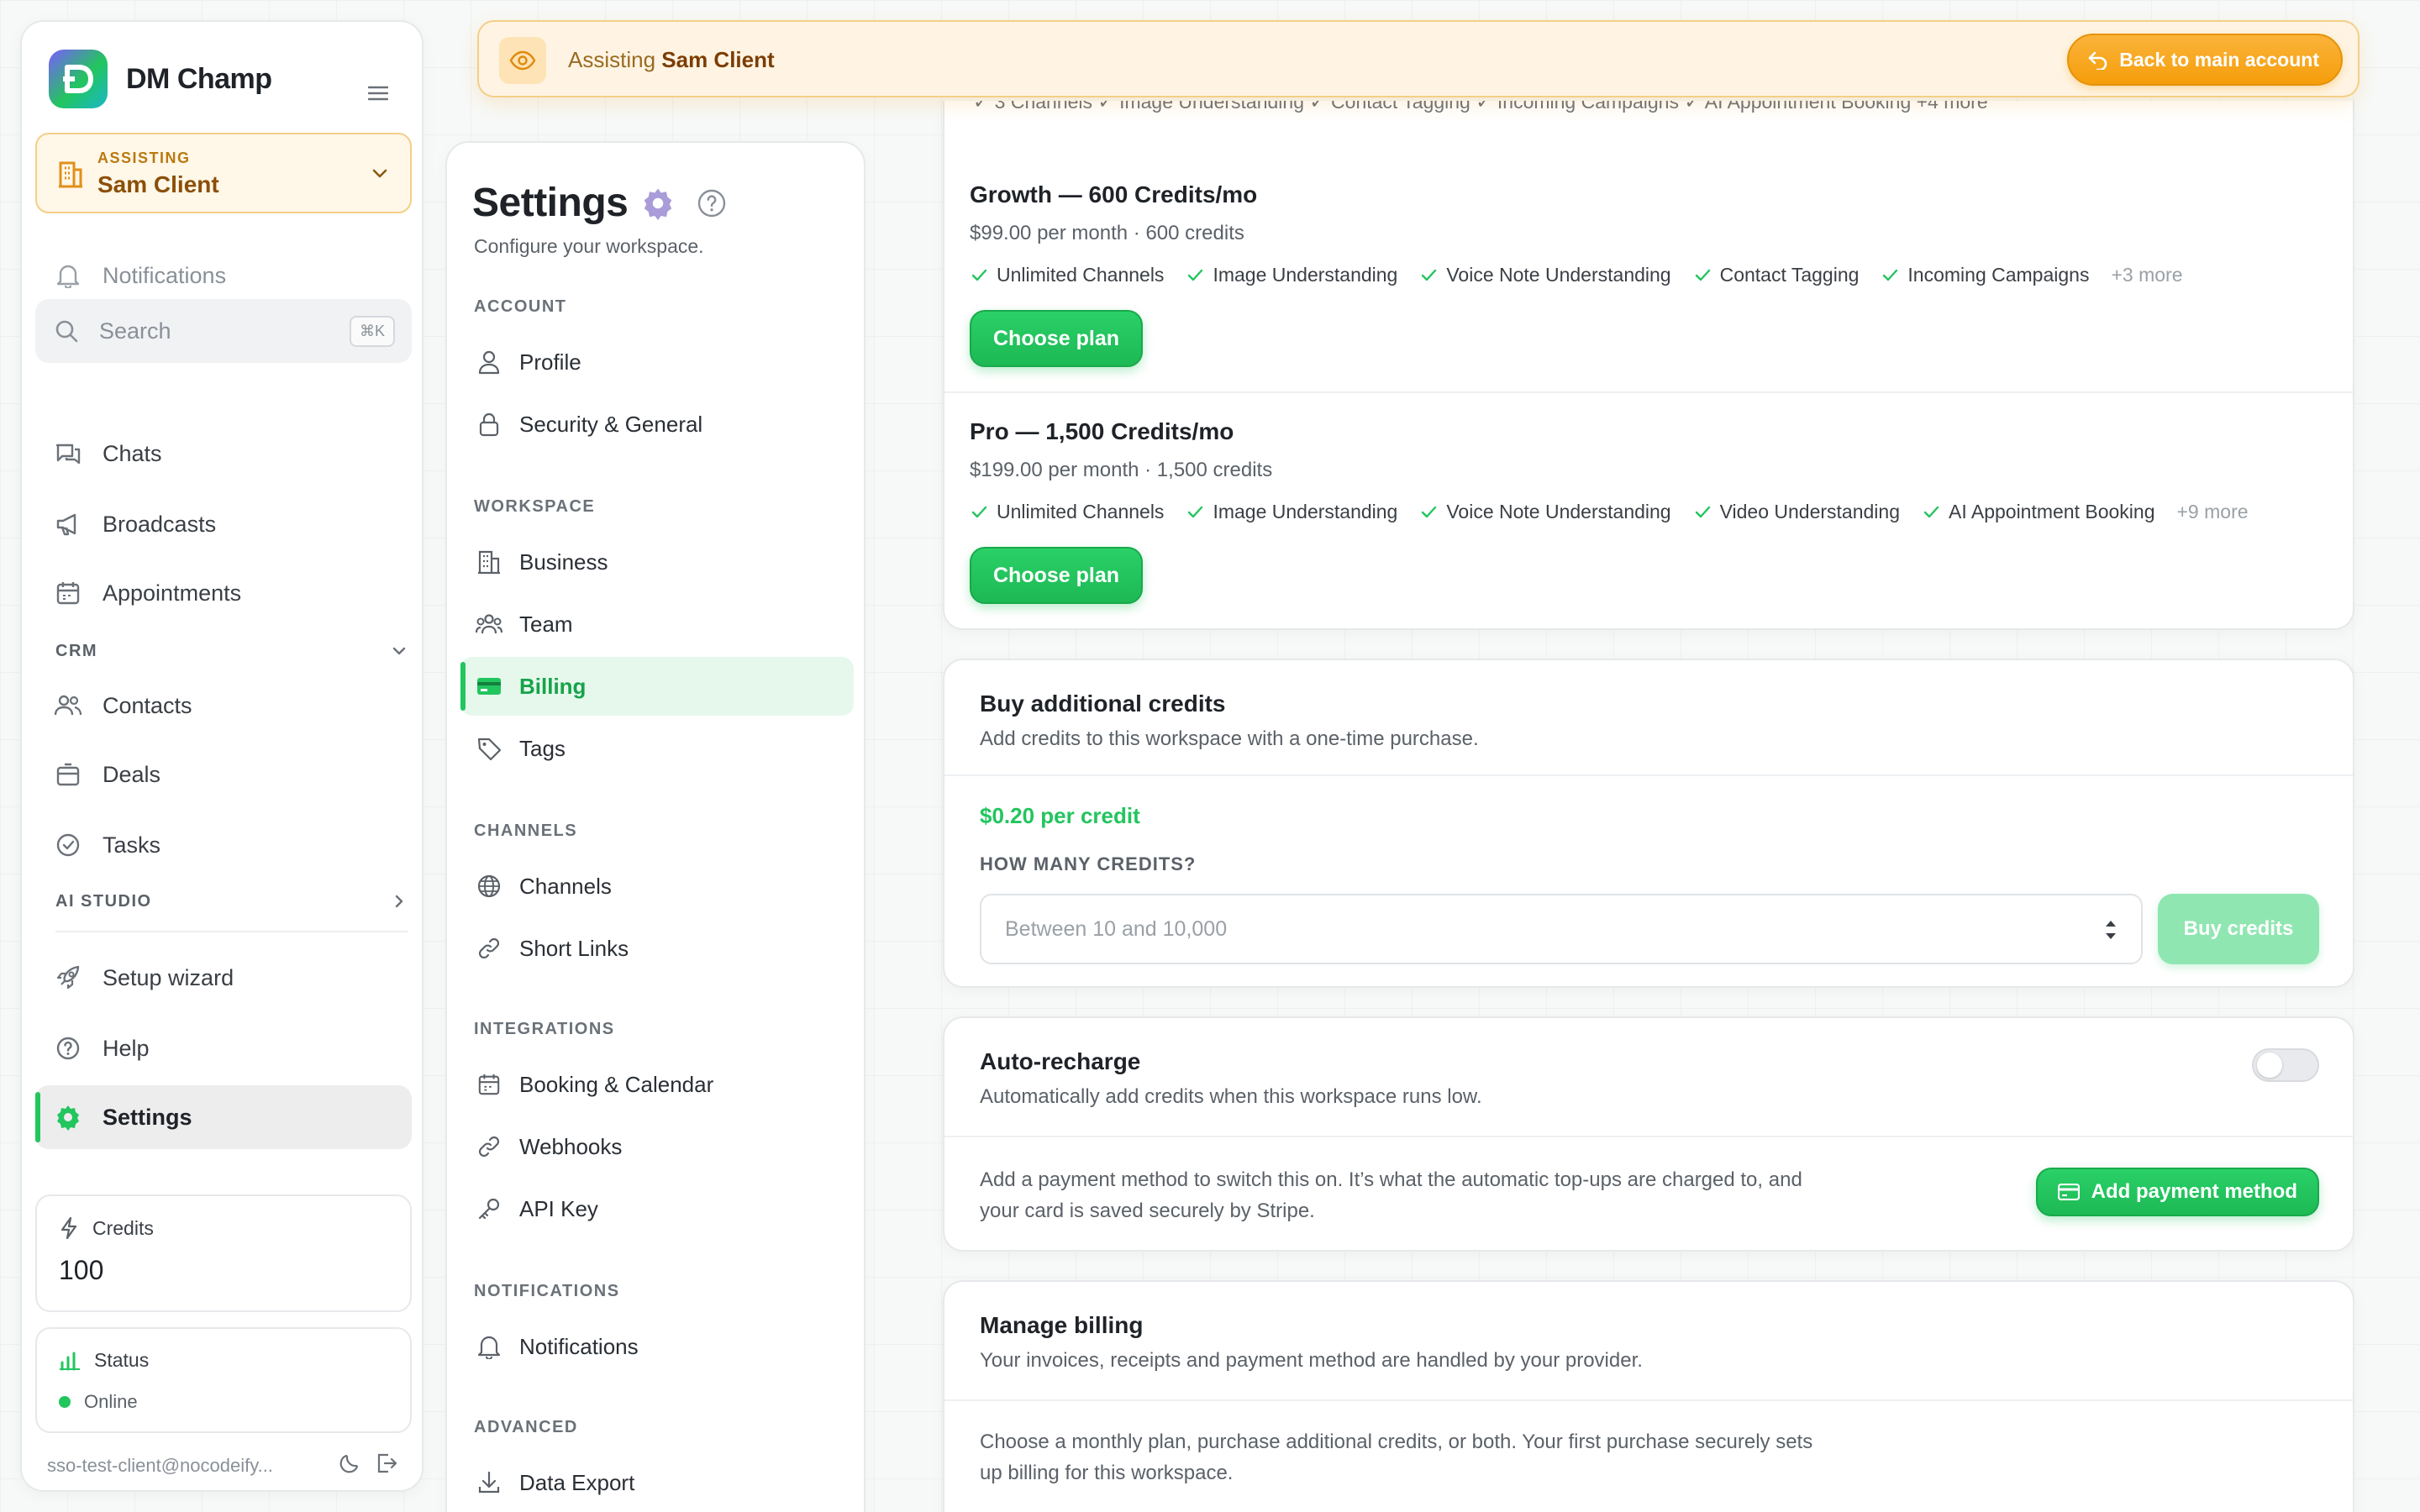 This screenshot has width=2420, height=1512. What do you see at coordinates (1057, 338) in the screenshot?
I see `choose-plan-growth-button: Choose plan` at bounding box center [1057, 338].